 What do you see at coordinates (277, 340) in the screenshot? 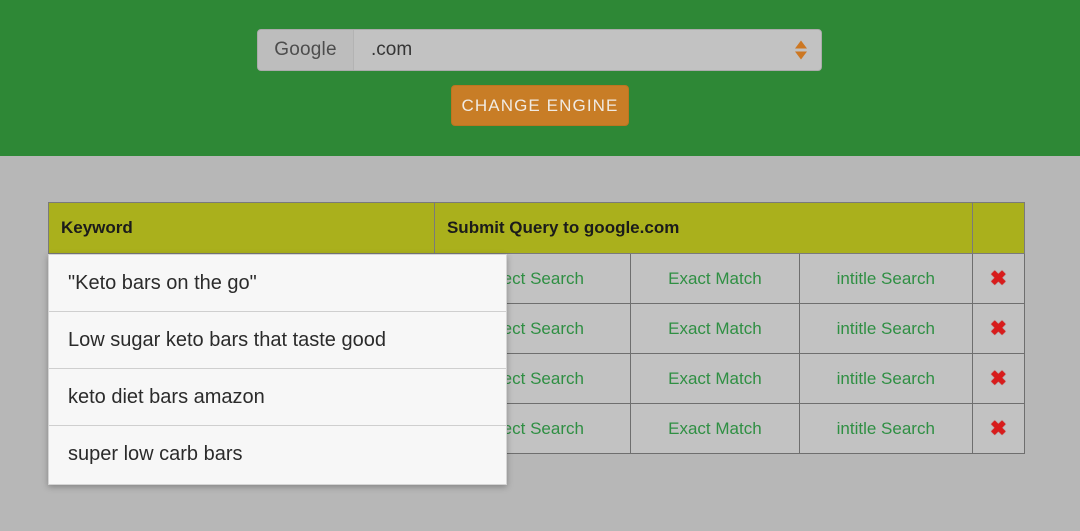
I see `autocomplete-item: Low sugar keto bars that taste good` at bounding box center [277, 340].